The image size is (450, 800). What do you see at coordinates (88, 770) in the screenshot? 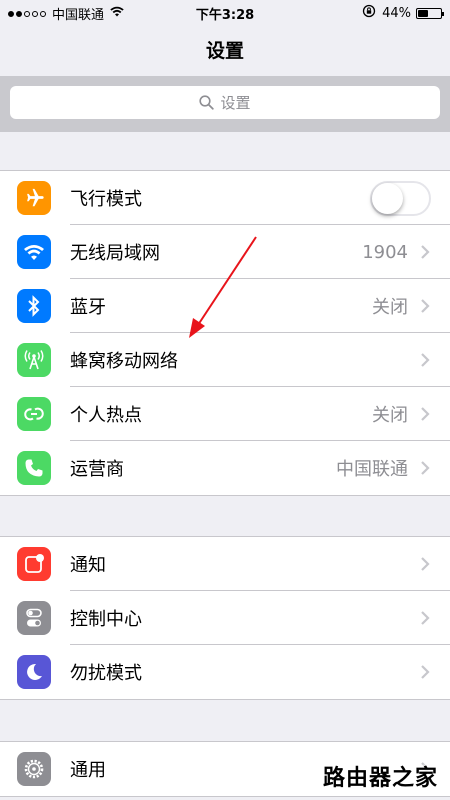
I see `row-label: 通用` at bounding box center [88, 770].